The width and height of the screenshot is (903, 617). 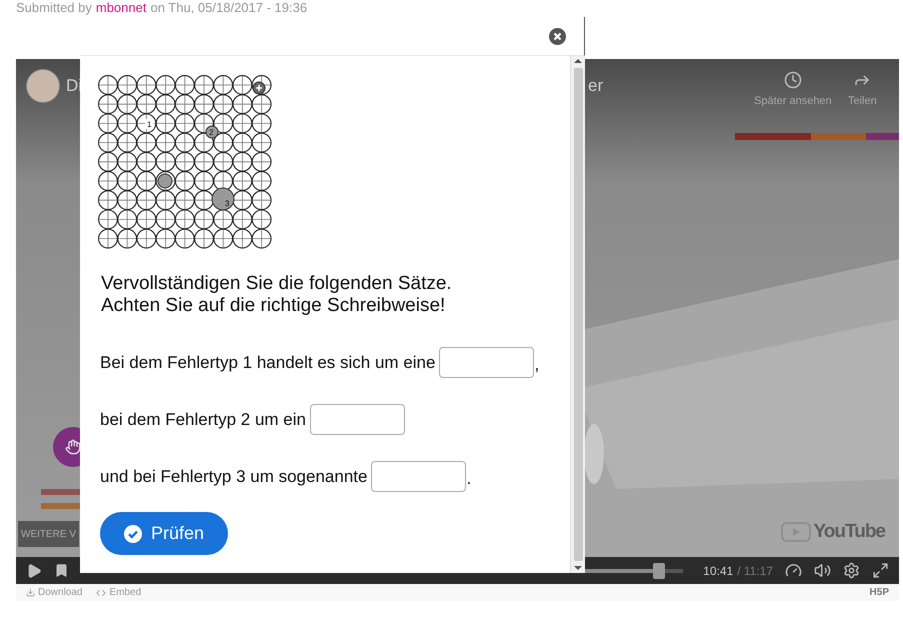 I want to click on close-icon, so click(x=557, y=36).